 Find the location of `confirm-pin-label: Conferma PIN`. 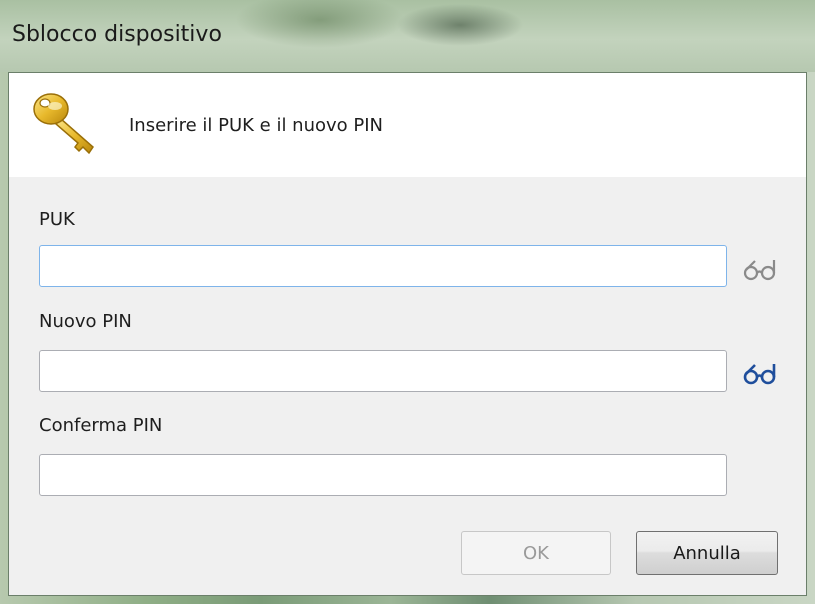

confirm-pin-label: Conferma PIN is located at coordinates (101, 425).